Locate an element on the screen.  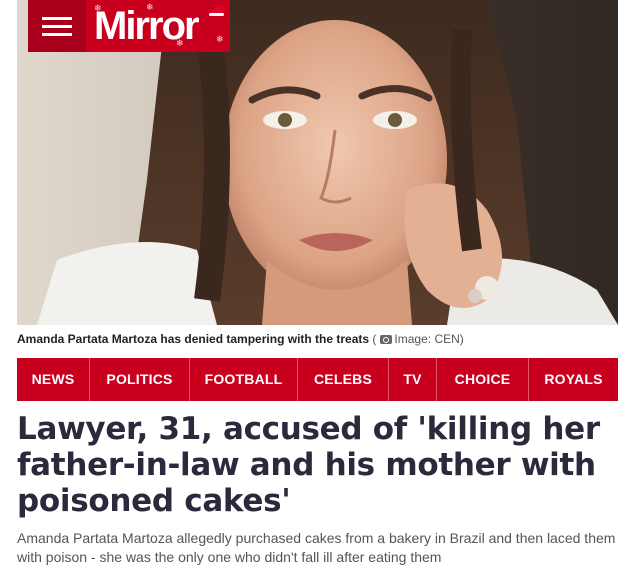
hamburger-icon is located at coordinates (57, 26).